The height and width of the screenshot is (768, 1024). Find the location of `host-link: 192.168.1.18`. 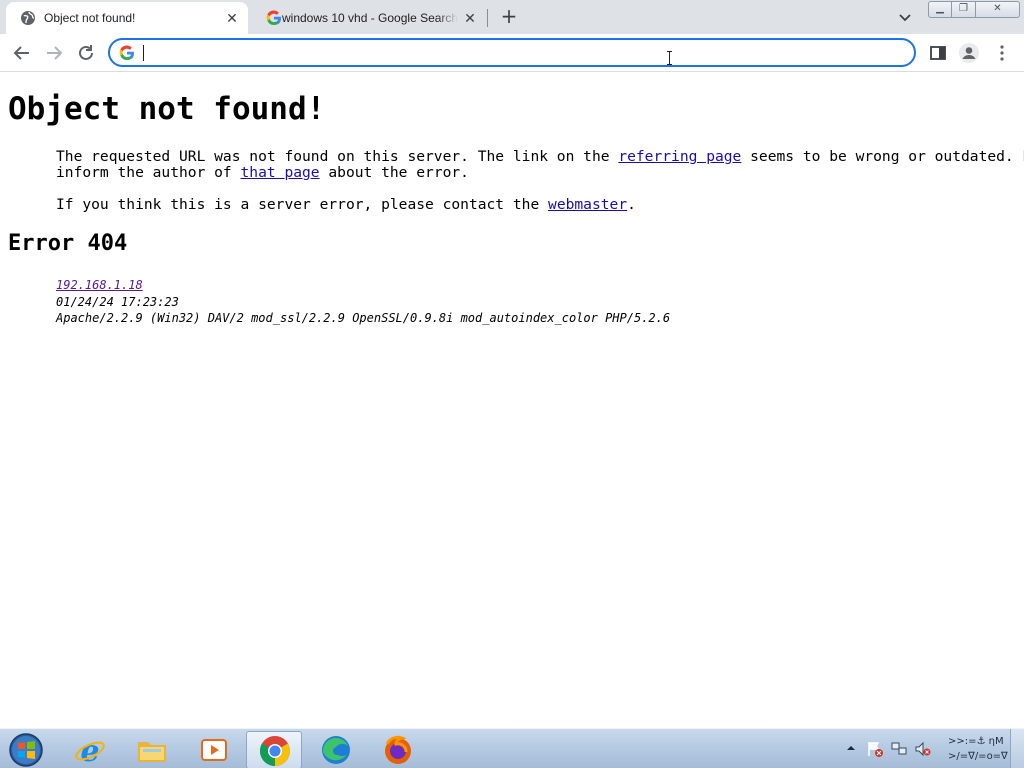

host-link: 192.168.1.18 is located at coordinates (99, 285).